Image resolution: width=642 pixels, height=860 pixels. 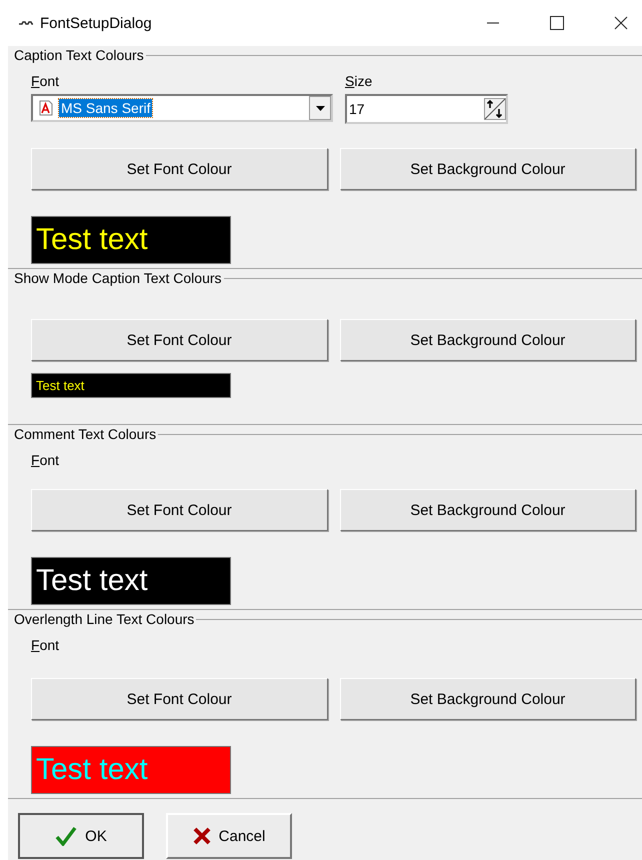 I want to click on app-icon, so click(x=26, y=23).